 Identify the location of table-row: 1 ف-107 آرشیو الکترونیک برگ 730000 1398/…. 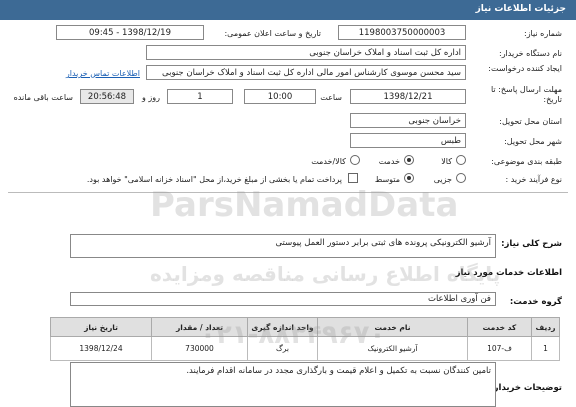
(305, 348).